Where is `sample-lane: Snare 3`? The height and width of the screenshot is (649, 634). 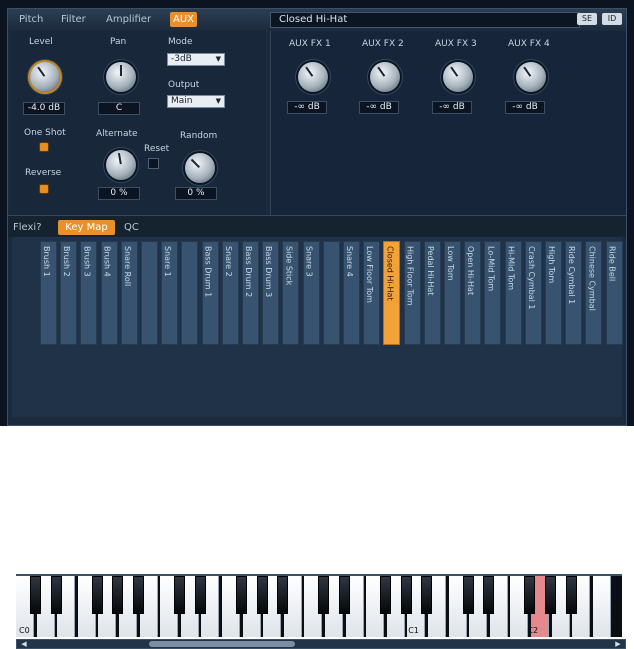
sample-lane: Snare 3 is located at coordinates (311, 293).